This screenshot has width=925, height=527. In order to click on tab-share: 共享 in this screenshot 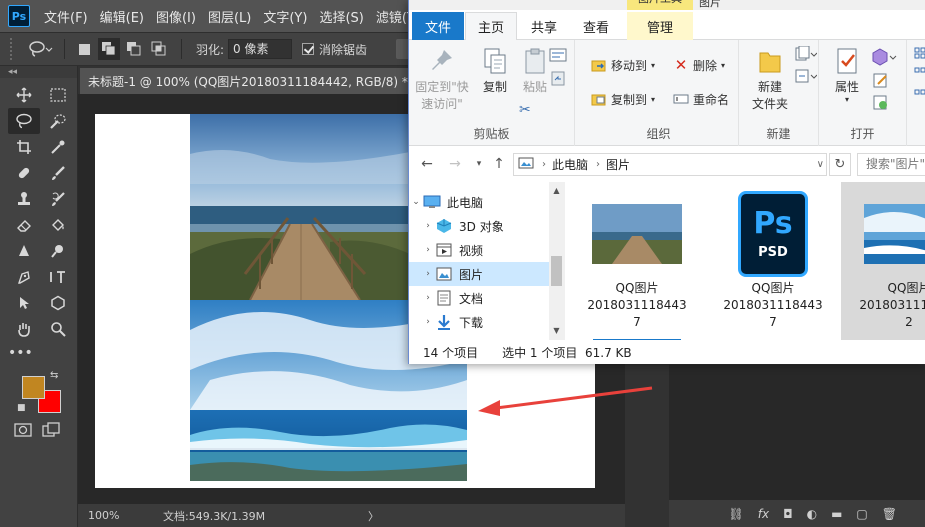, I will do `click(544, 26)`.